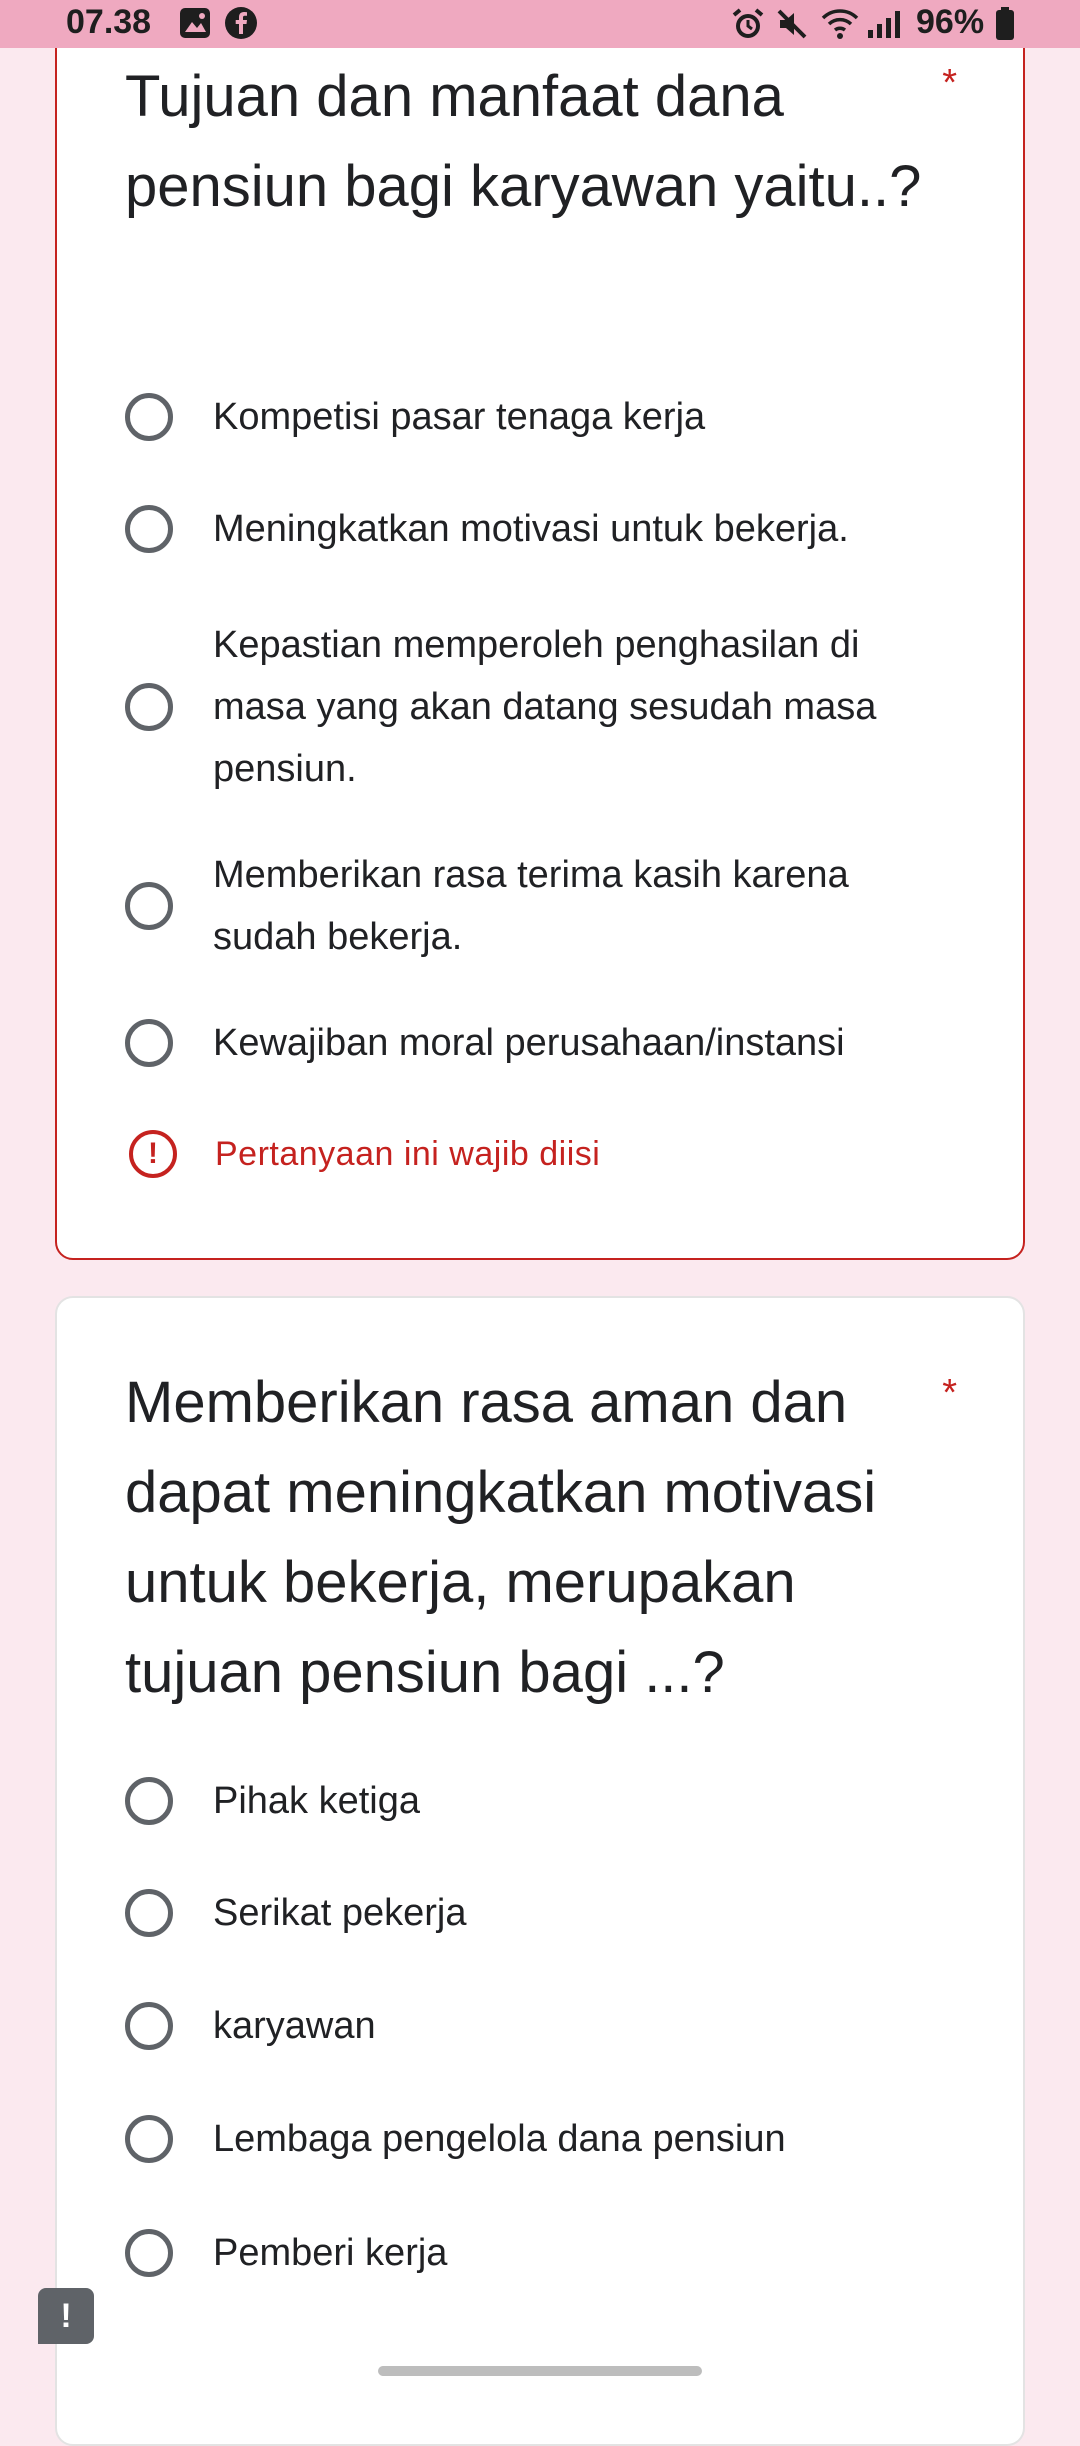  I want to click on battery-icon, so click(1005, 26).